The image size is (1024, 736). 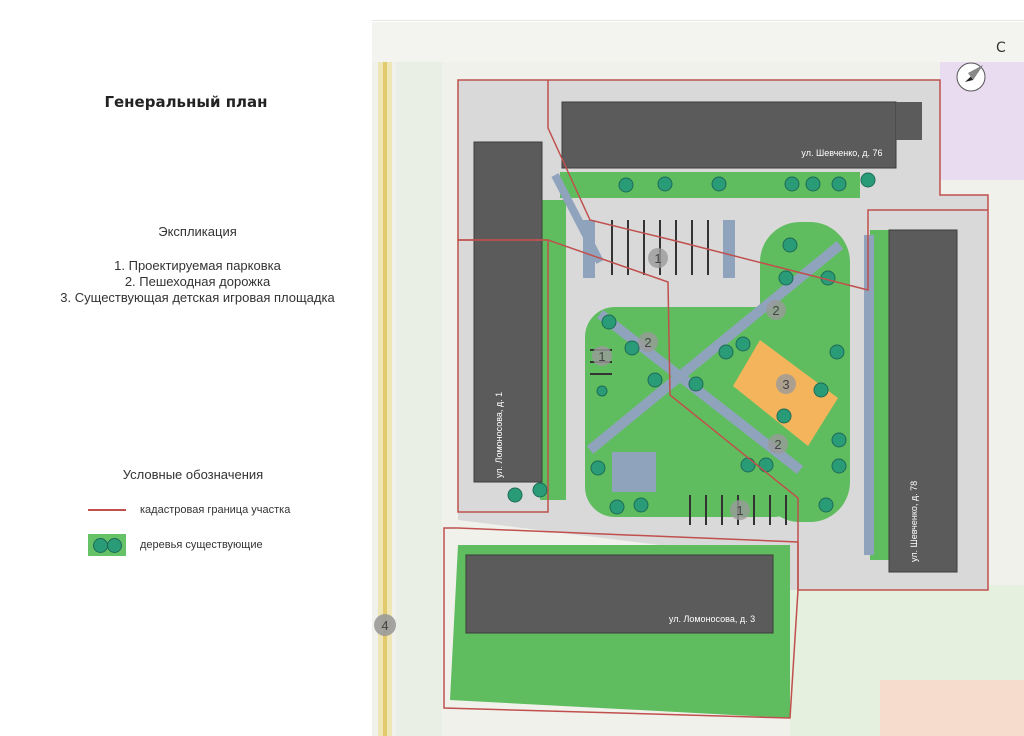 I want to click on legend-label: деревья существующие, so click(x=201, y=545).